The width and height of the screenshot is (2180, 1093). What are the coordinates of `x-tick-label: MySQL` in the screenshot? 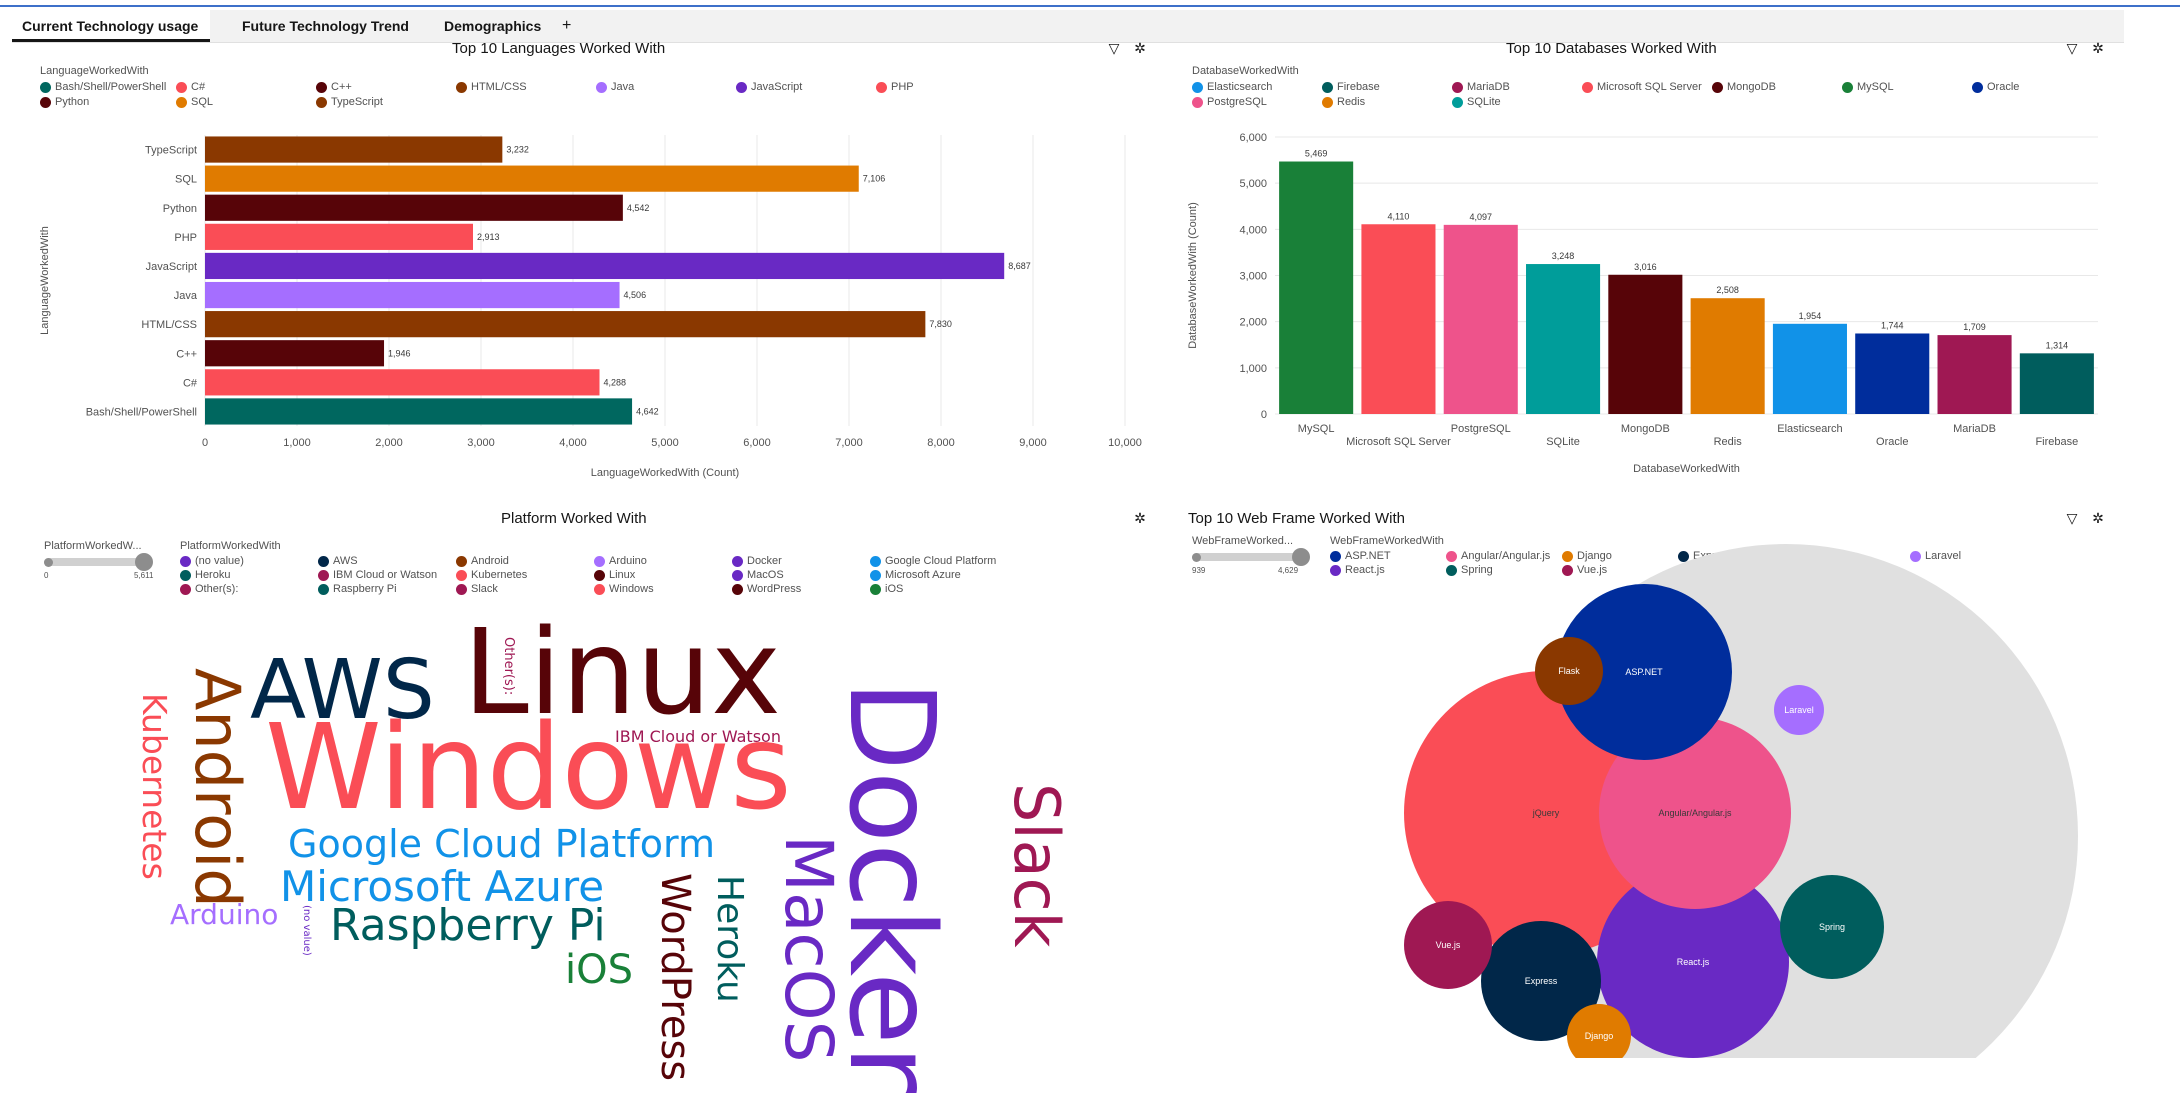 It's located at (1316, 429).